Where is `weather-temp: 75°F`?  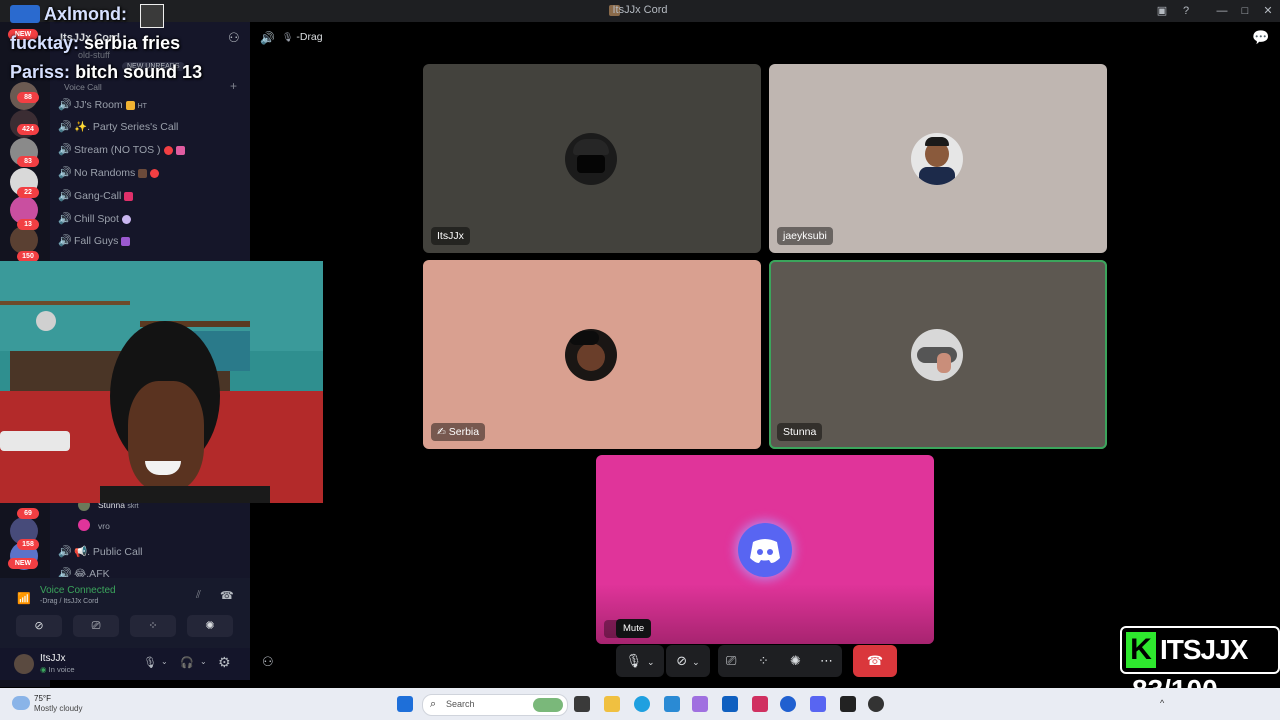
weather-temp: 75°F is located at coordinates (42, 698).